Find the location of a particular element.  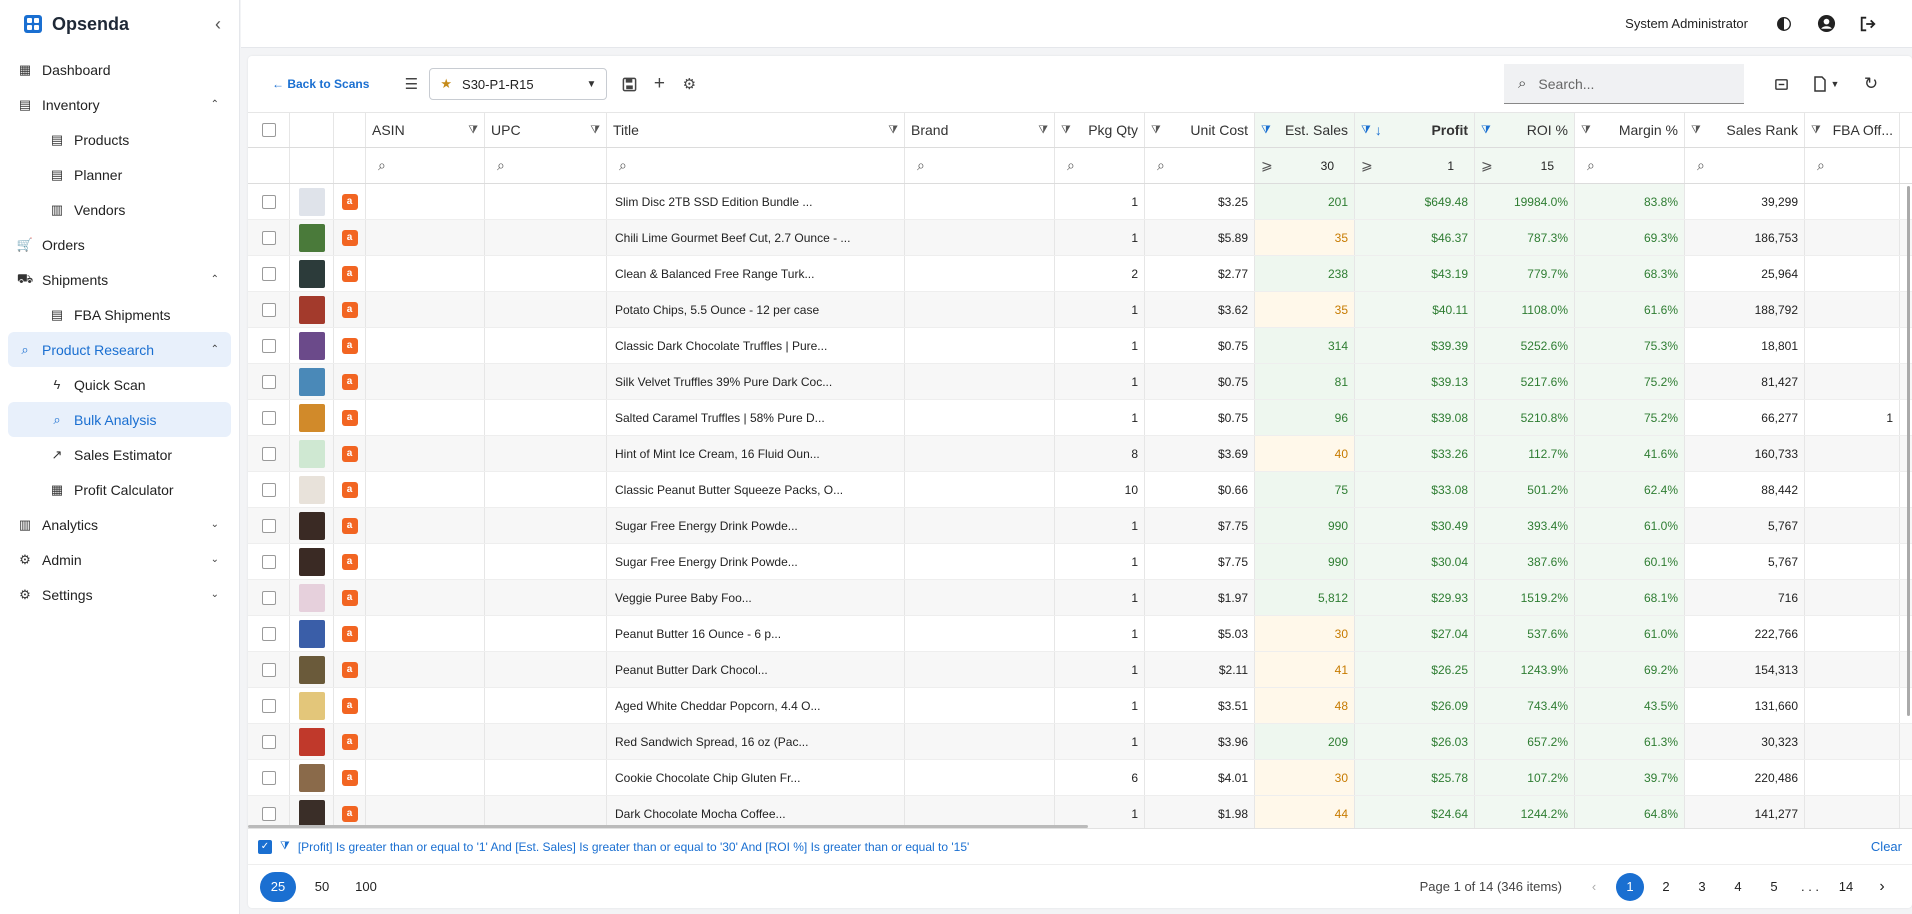

column-header-cost: ⧩ Unit Cost is located at coordinates (1200, 130).